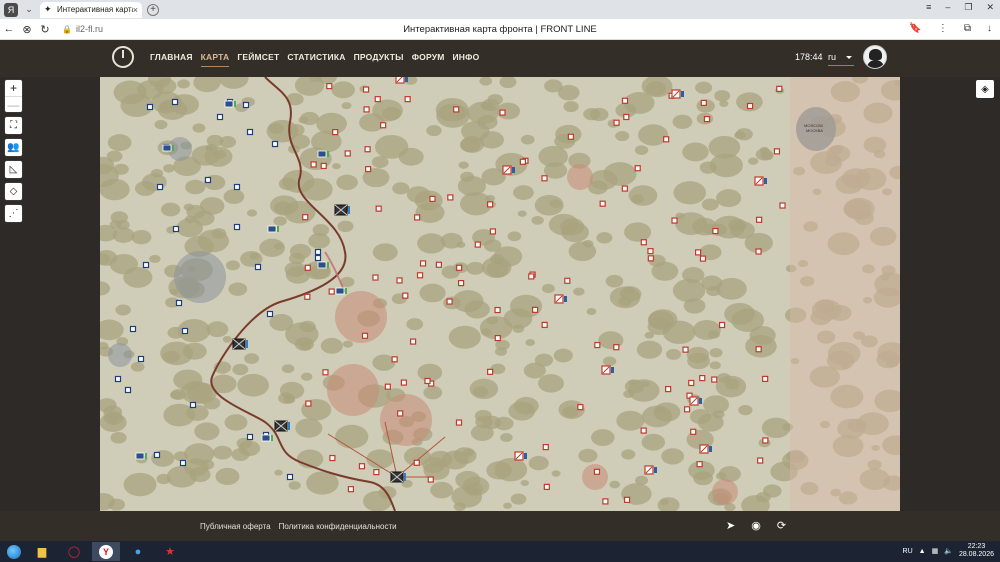  What do you see at coordinates (42, 551) in the screenshot?
I see `explorer-icon: ▆` at bounding box center [42, 551].